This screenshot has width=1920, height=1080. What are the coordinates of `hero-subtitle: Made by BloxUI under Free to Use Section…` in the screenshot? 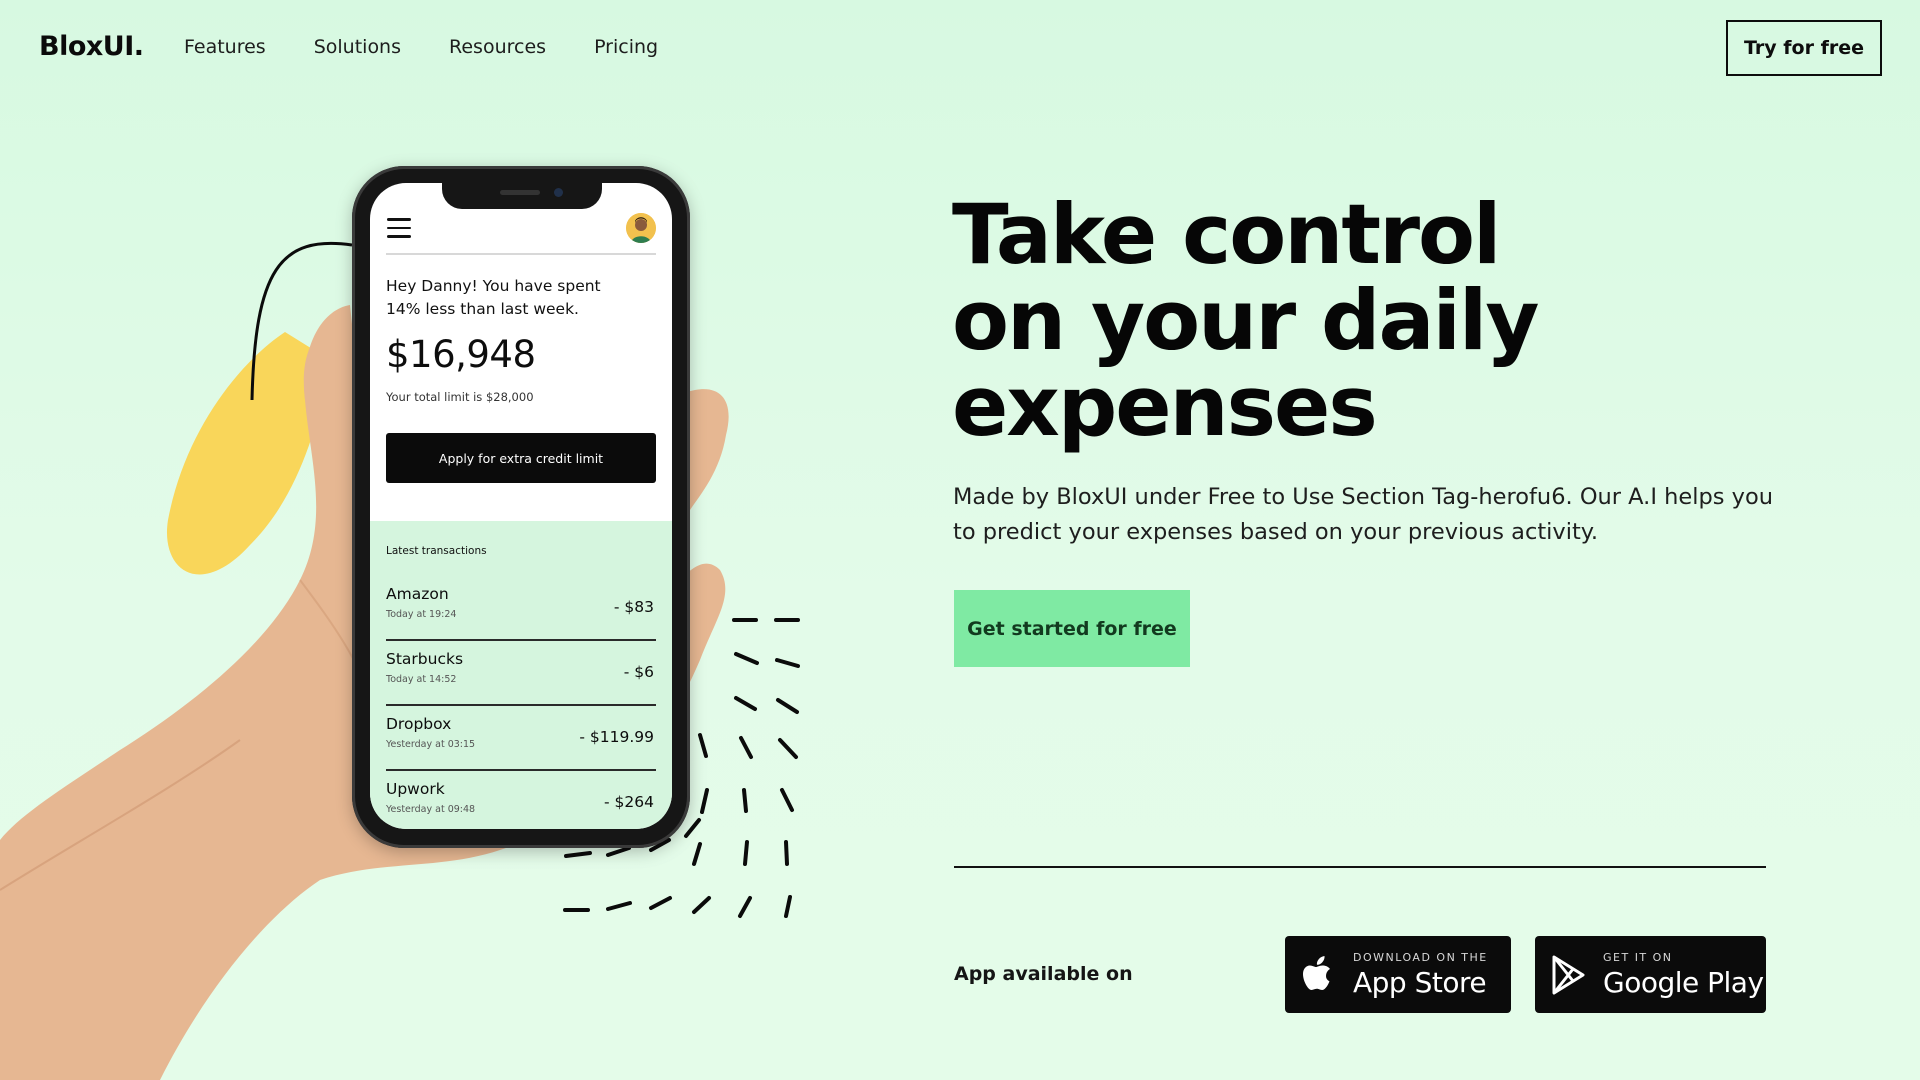 It's located at (1363, 514).